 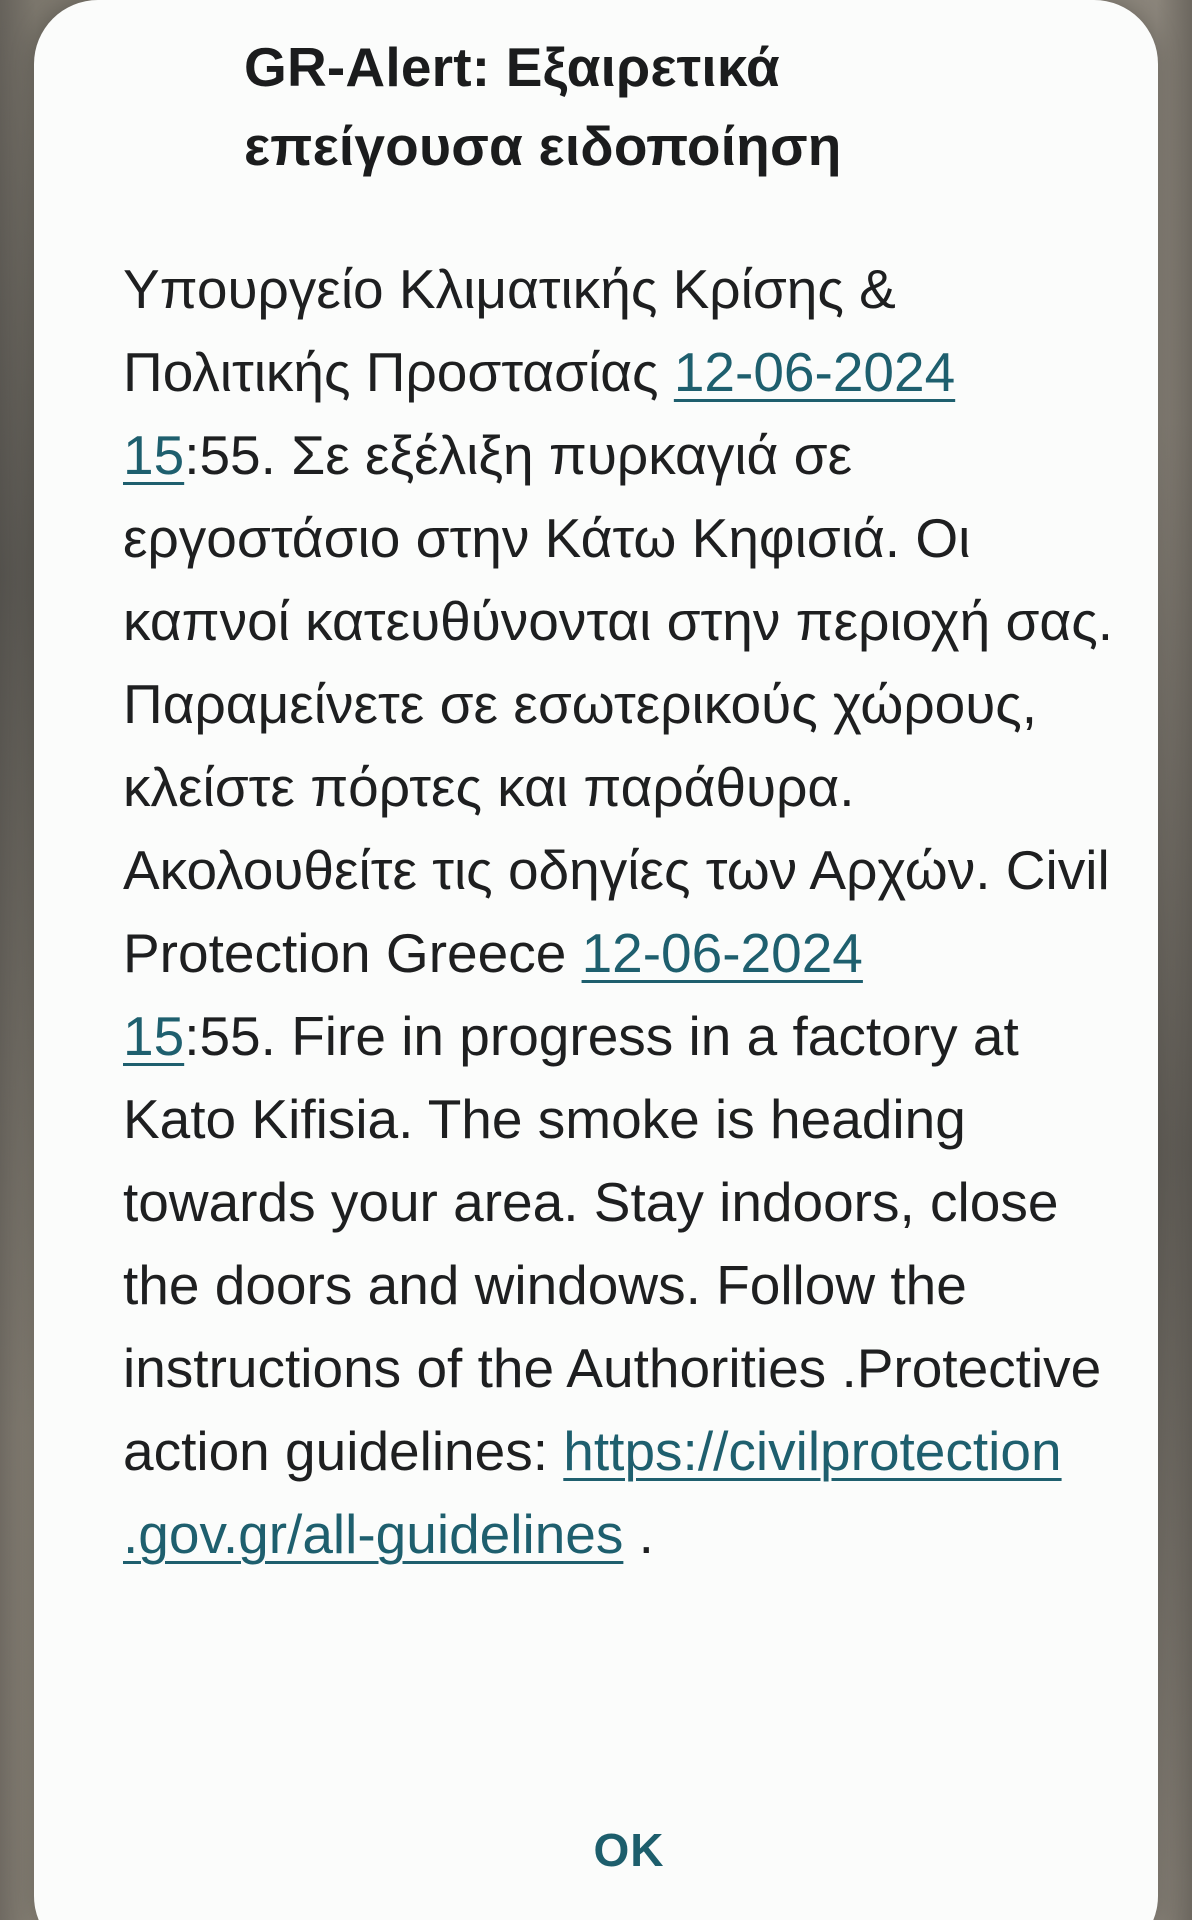 I want to click on english-date-link: 12-06-2024, so click(x=722, y=953).